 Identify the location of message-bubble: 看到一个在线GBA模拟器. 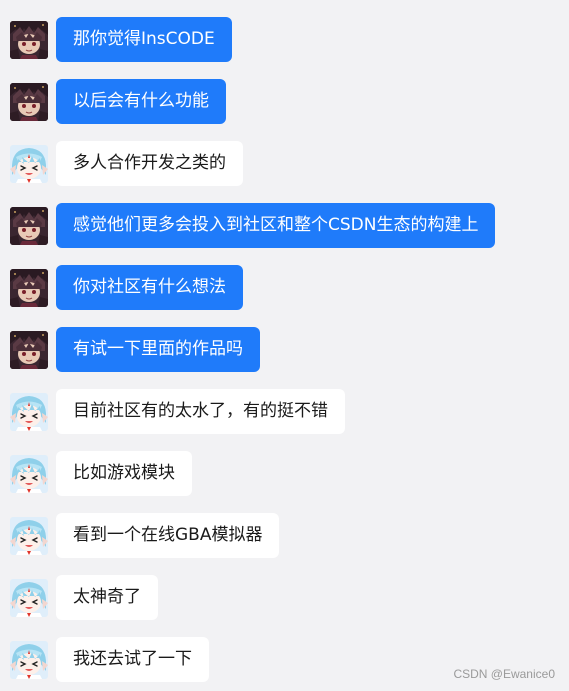
(168, 535).